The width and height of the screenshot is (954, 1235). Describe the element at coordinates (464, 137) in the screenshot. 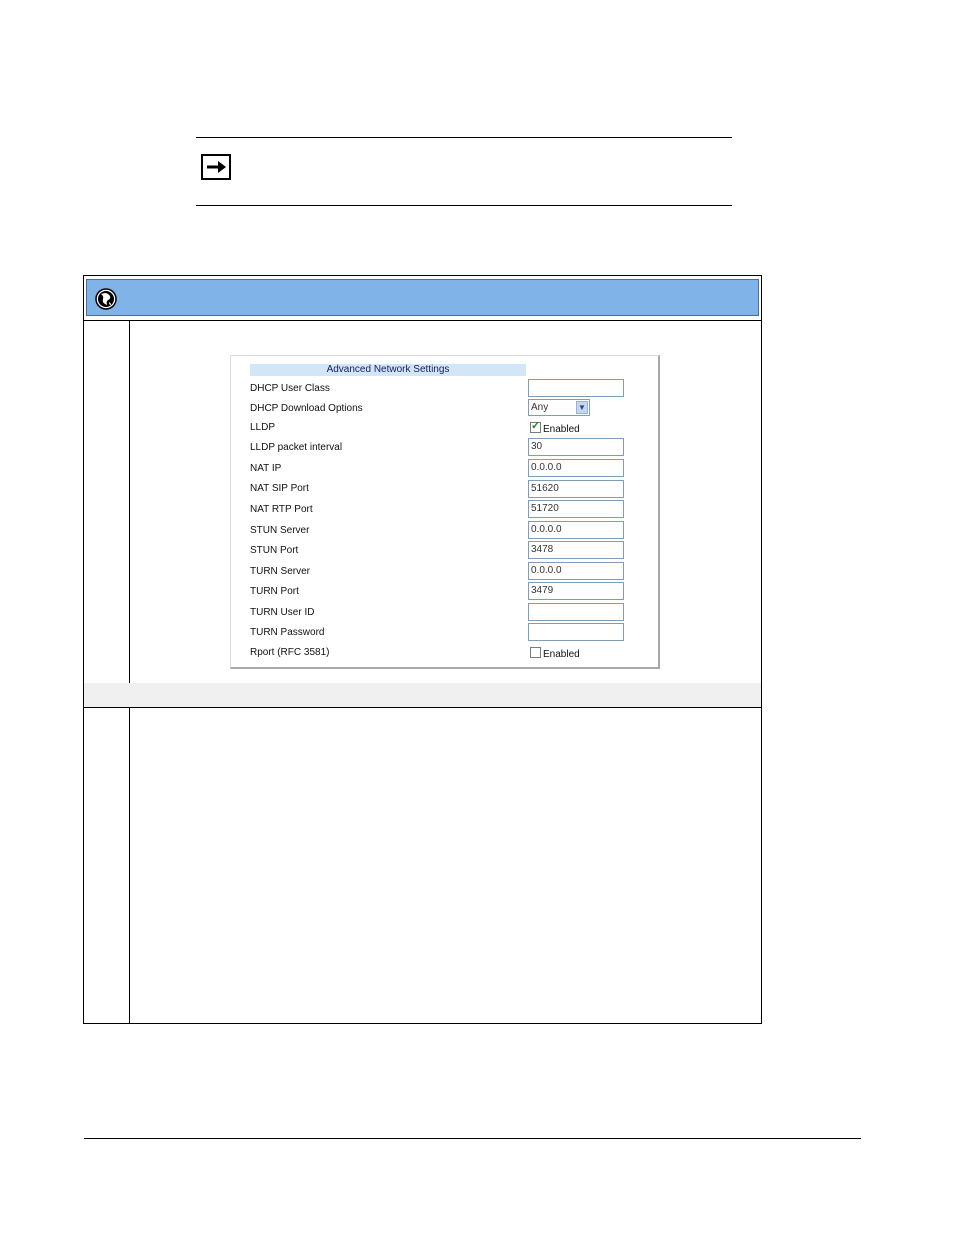

I see `note-top-rule` at that location.